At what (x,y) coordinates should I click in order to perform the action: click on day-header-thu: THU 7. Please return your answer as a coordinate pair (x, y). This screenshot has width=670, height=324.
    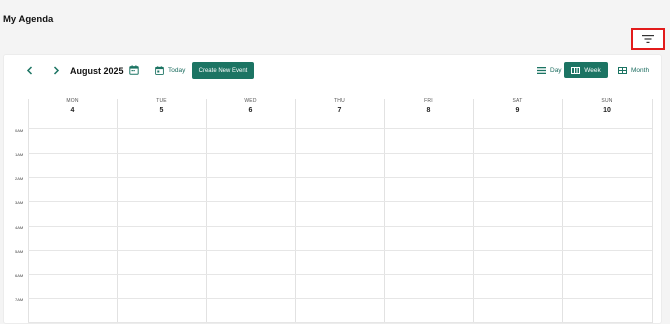
    Looking at the image, I should click on (339, 111).